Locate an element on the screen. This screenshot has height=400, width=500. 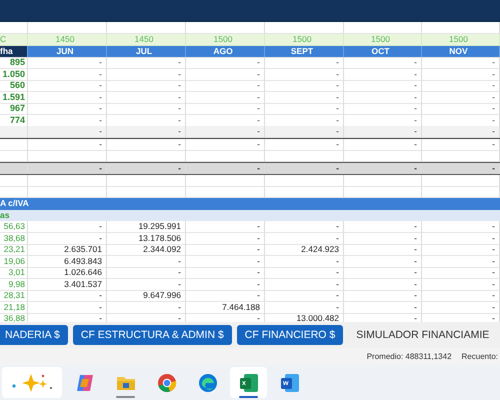
column-header: NOV is located at coordinates (461, 52).